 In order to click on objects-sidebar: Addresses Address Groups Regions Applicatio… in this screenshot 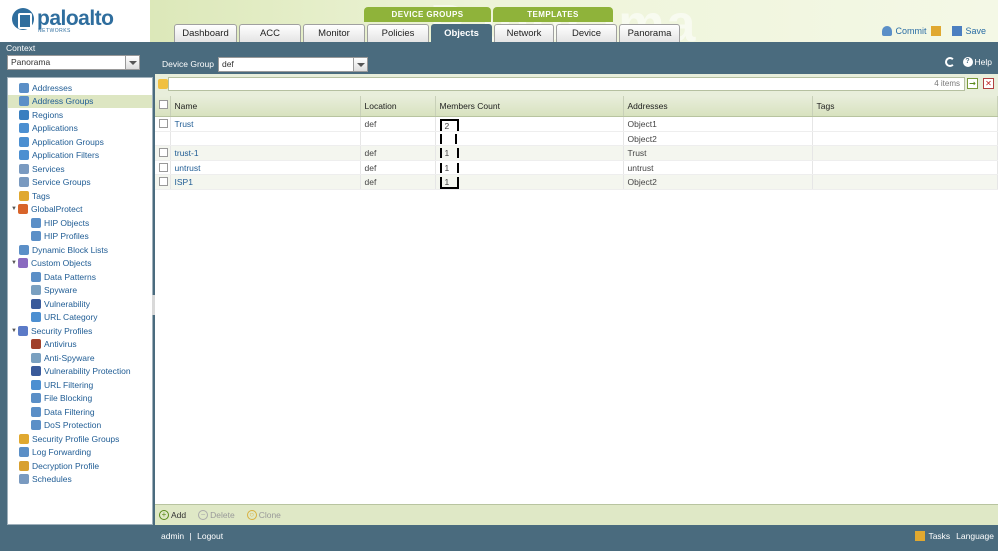, I will do `click(80, 301)`.